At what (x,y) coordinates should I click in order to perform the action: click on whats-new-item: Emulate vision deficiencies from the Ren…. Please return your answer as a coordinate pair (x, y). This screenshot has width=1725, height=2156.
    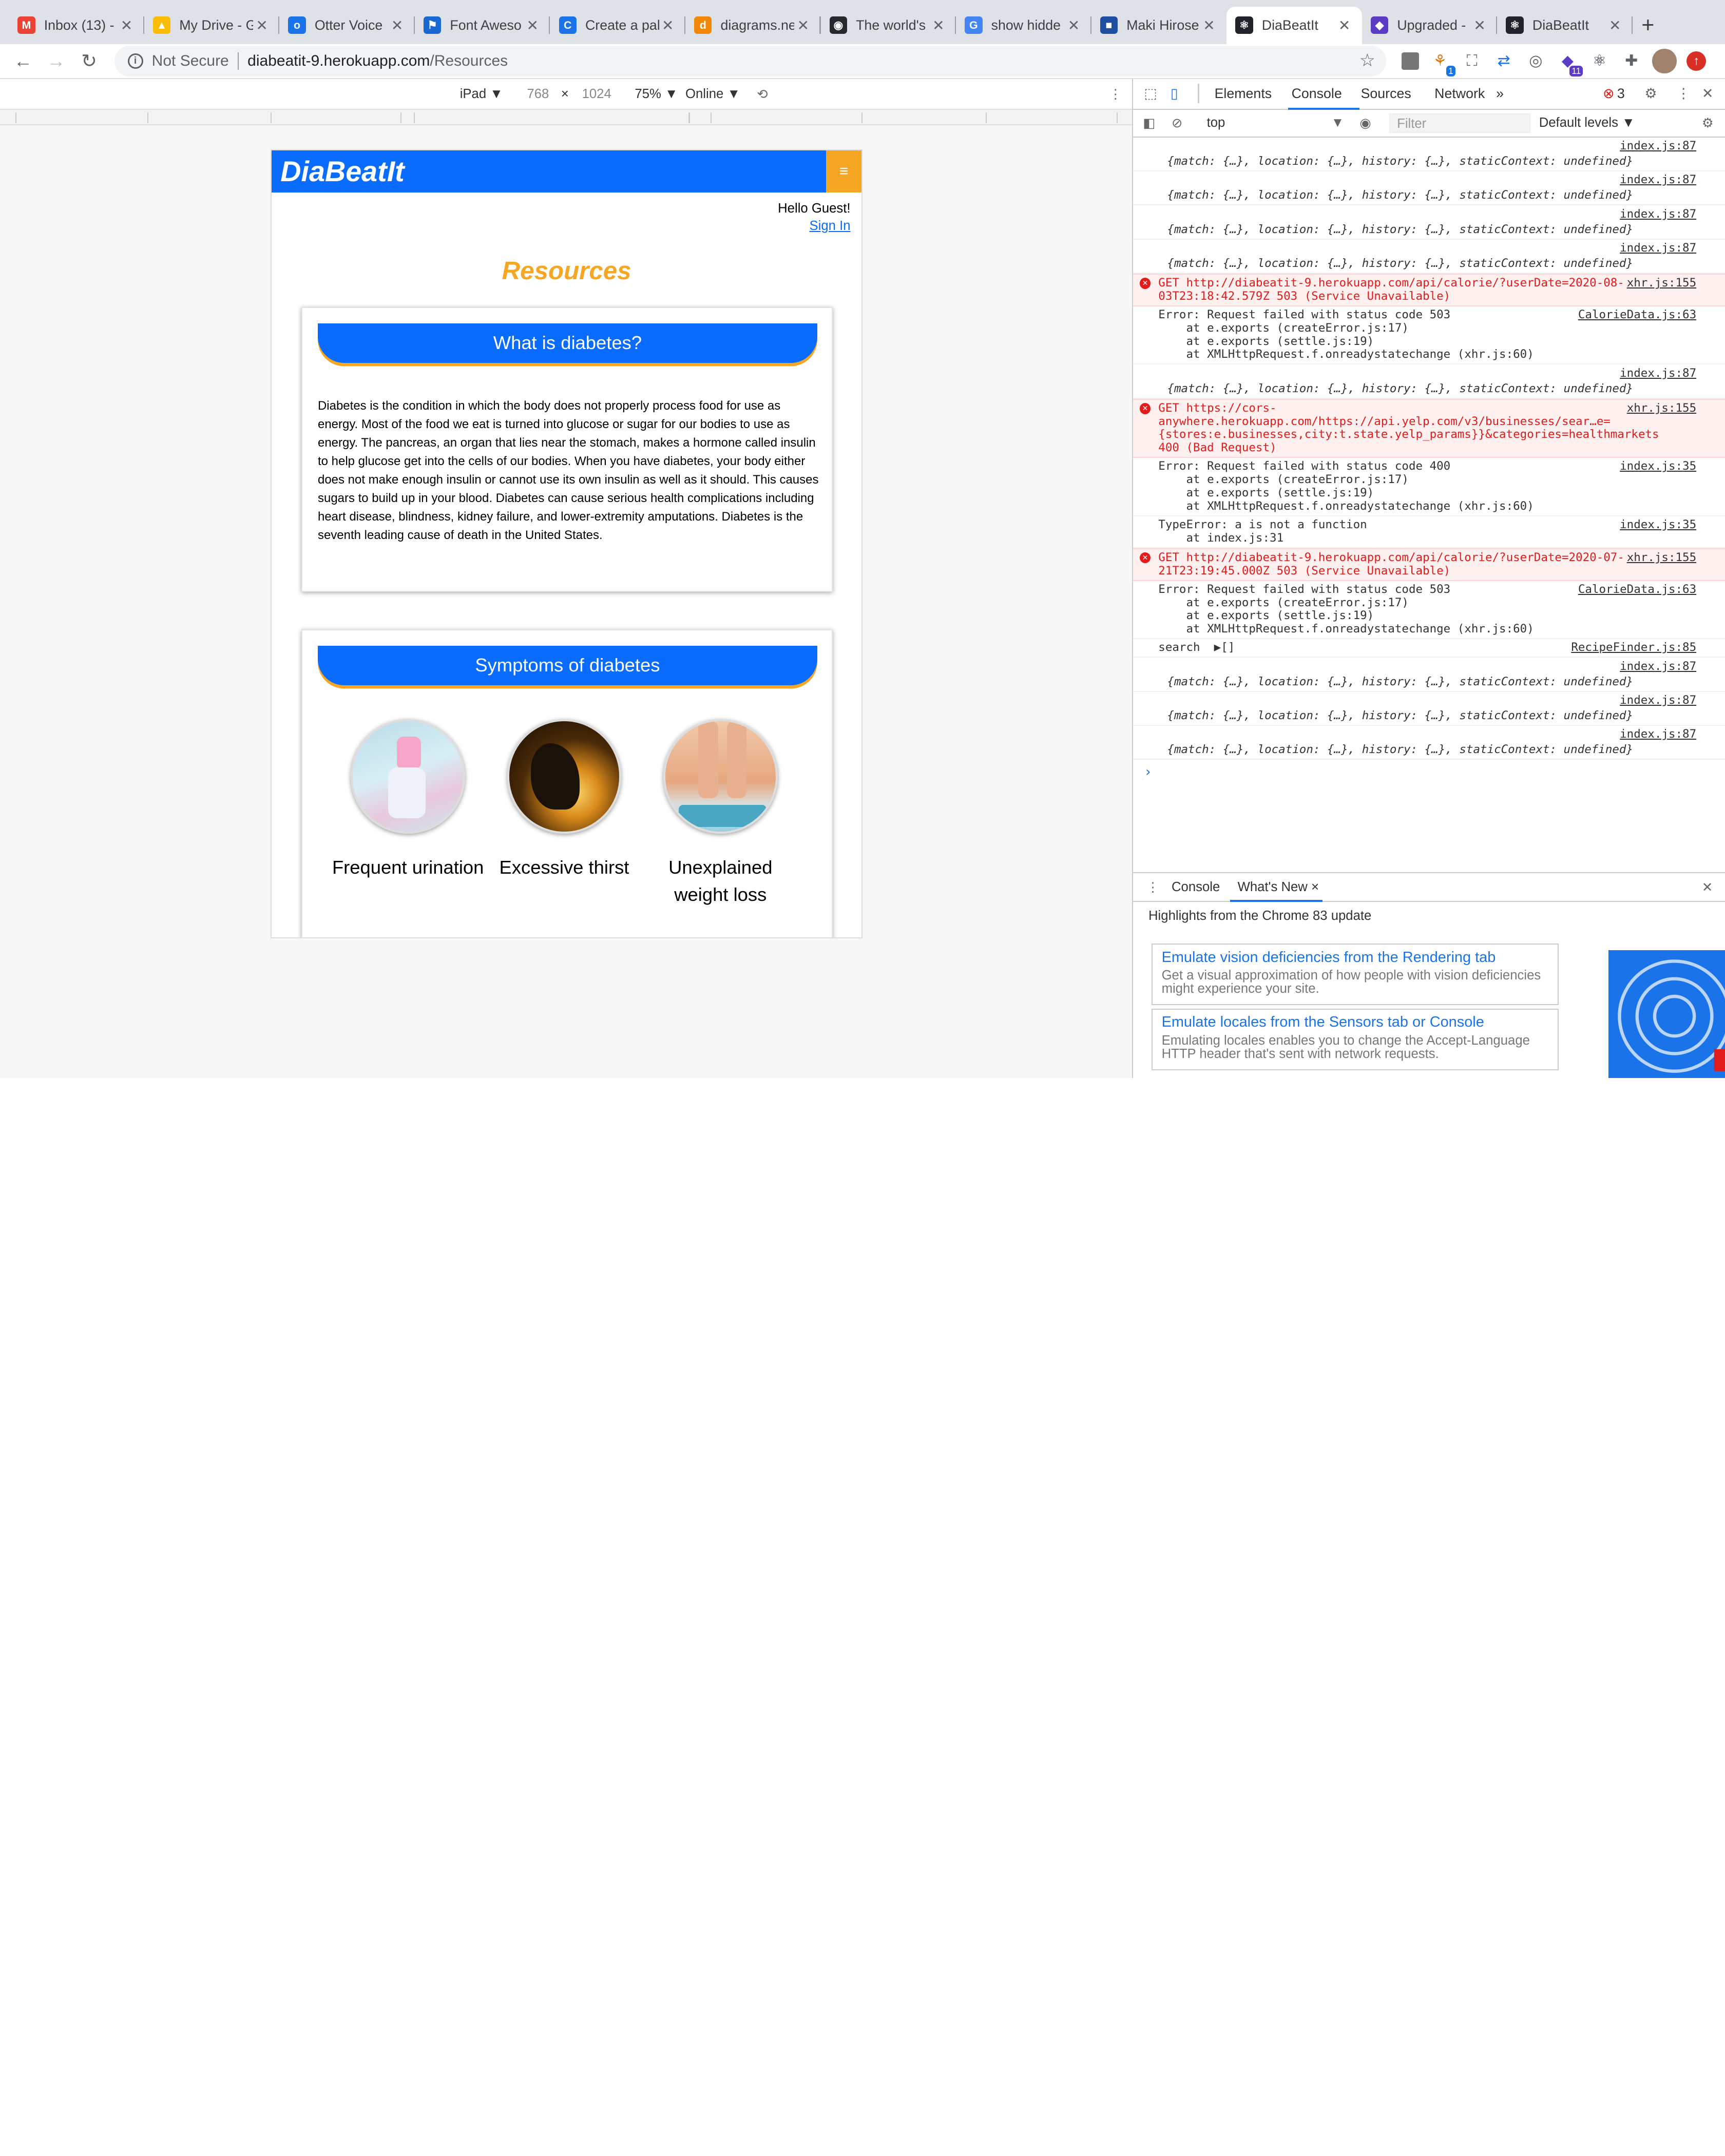
    Looking at the image, I should click on (1355, 975).